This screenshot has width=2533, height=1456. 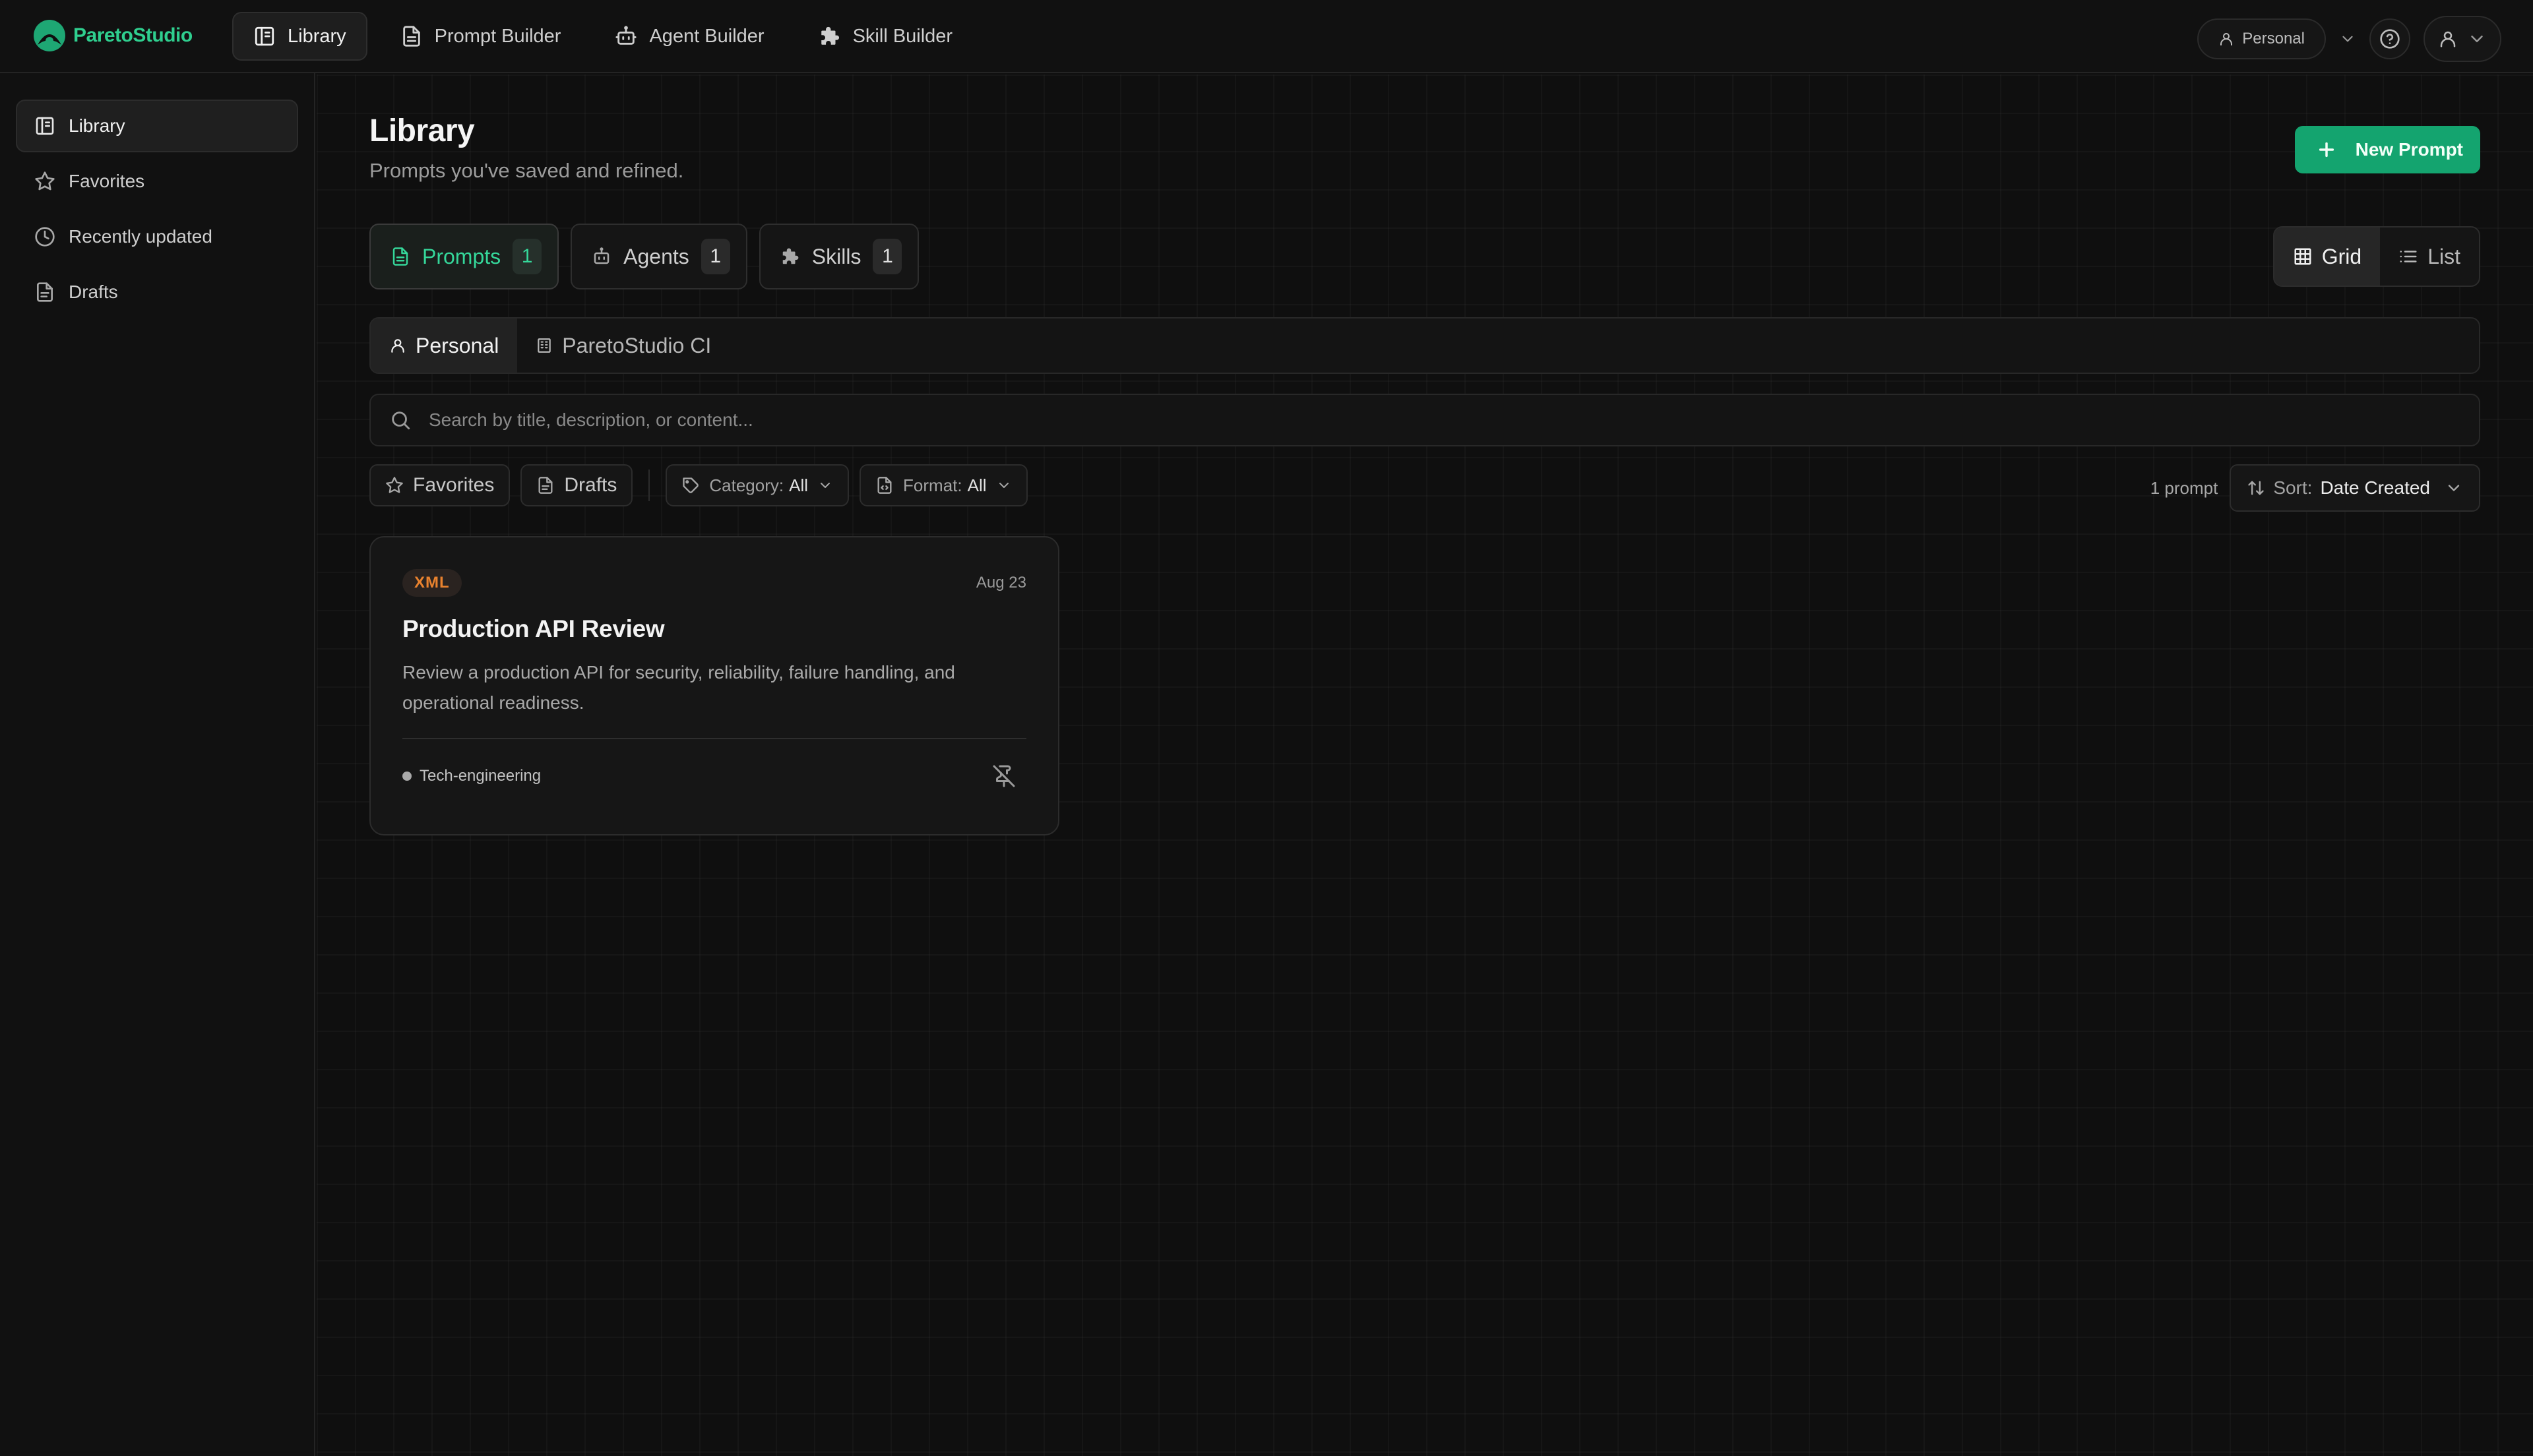 I want to click on format-filter: Format: All, so click(x=944, y=485).